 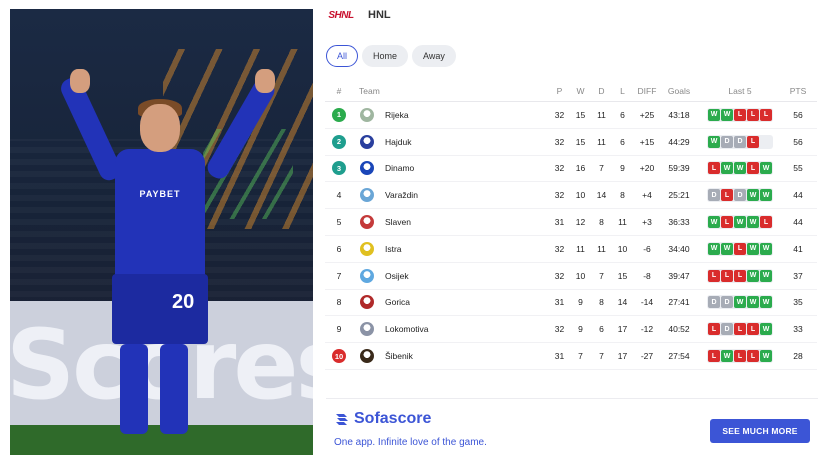 I want to click on team-name: Slaven, so click(x=465, y=222).